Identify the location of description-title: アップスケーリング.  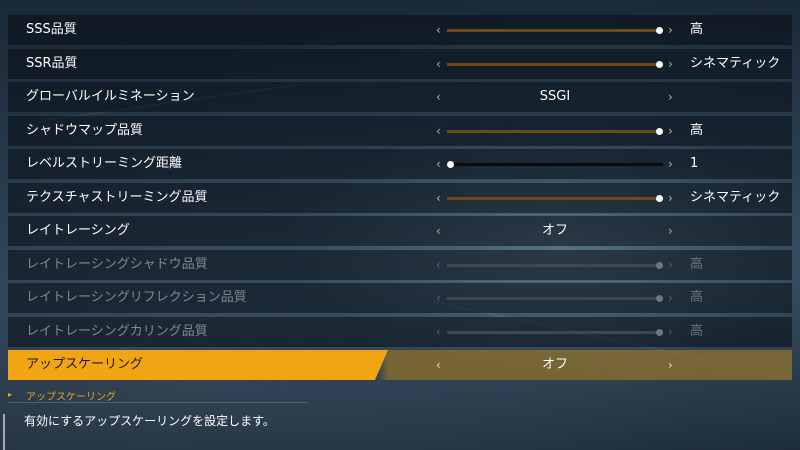
(71, 397).